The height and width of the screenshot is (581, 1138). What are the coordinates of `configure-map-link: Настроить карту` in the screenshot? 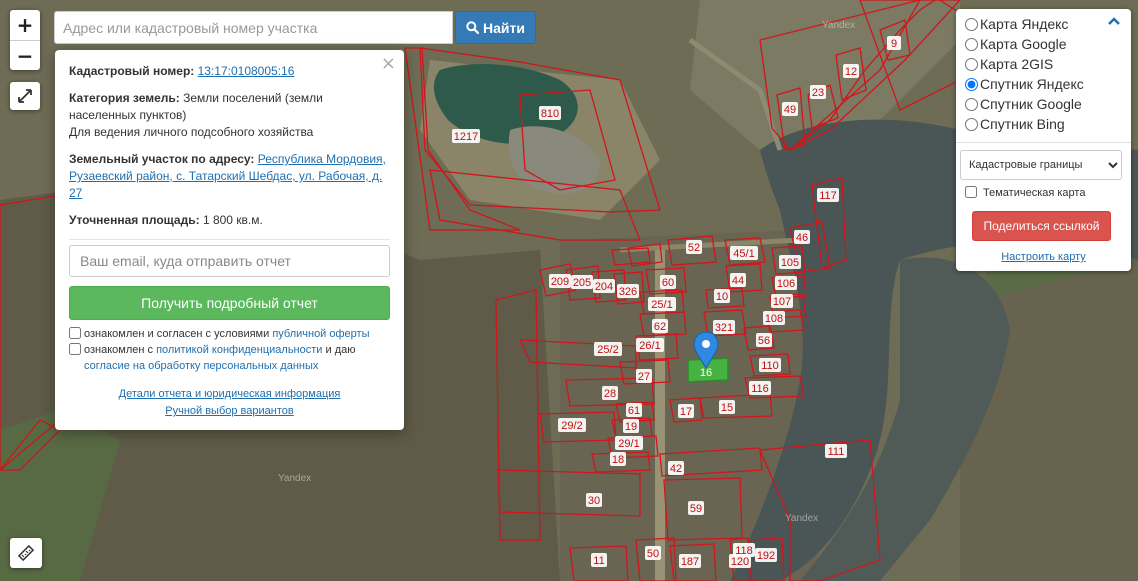 It's located at (1043, 257).